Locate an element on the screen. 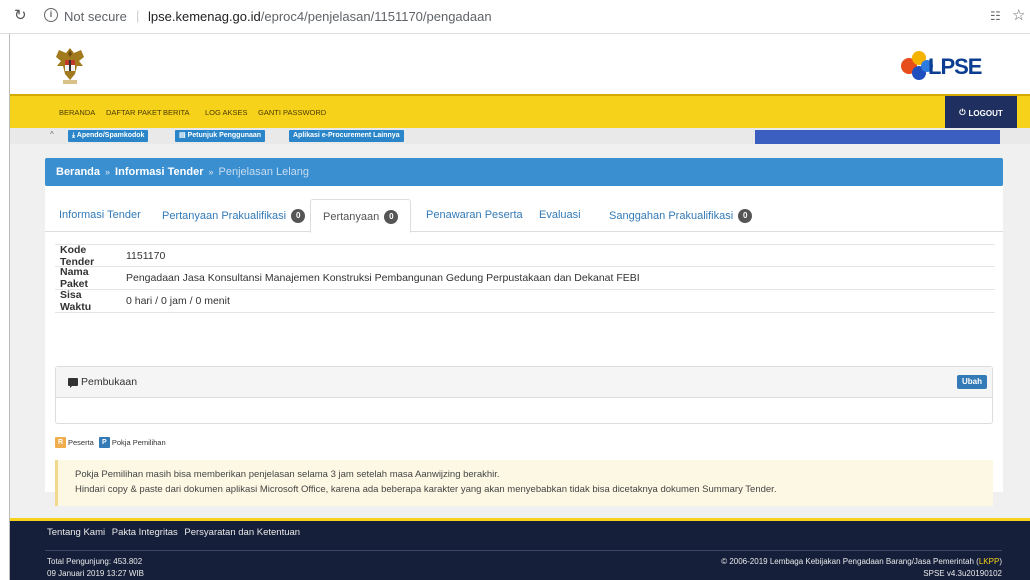 This screenshot has width=1030, height=580. breadcrumb-home: Beranda is located at coordinates (78, 172).